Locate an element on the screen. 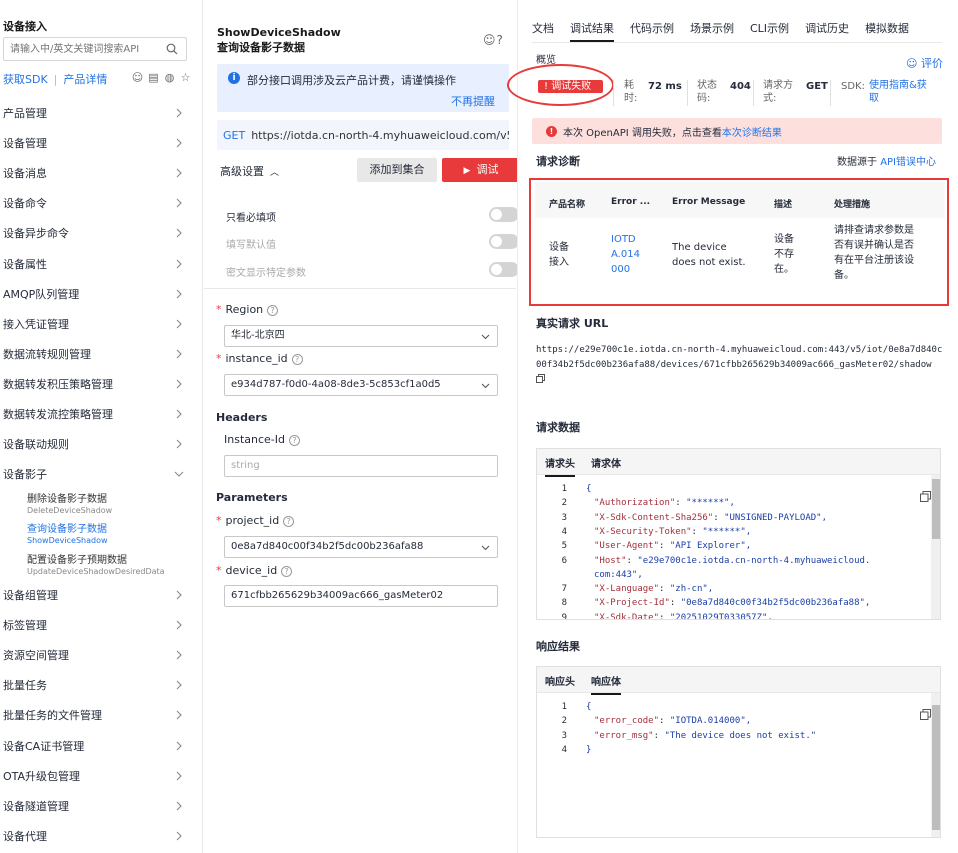  device-id-input: 671cfbb265629b34009ac666_gasMeter02 is located at coordinates (361, 596).